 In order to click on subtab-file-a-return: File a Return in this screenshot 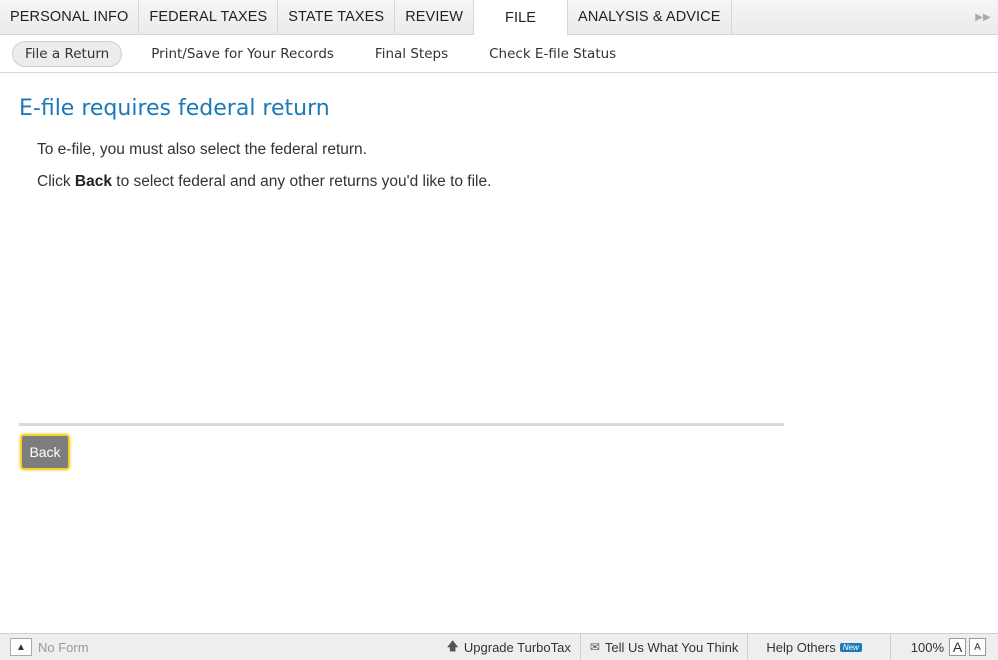, I will do `click(67, 54)`.